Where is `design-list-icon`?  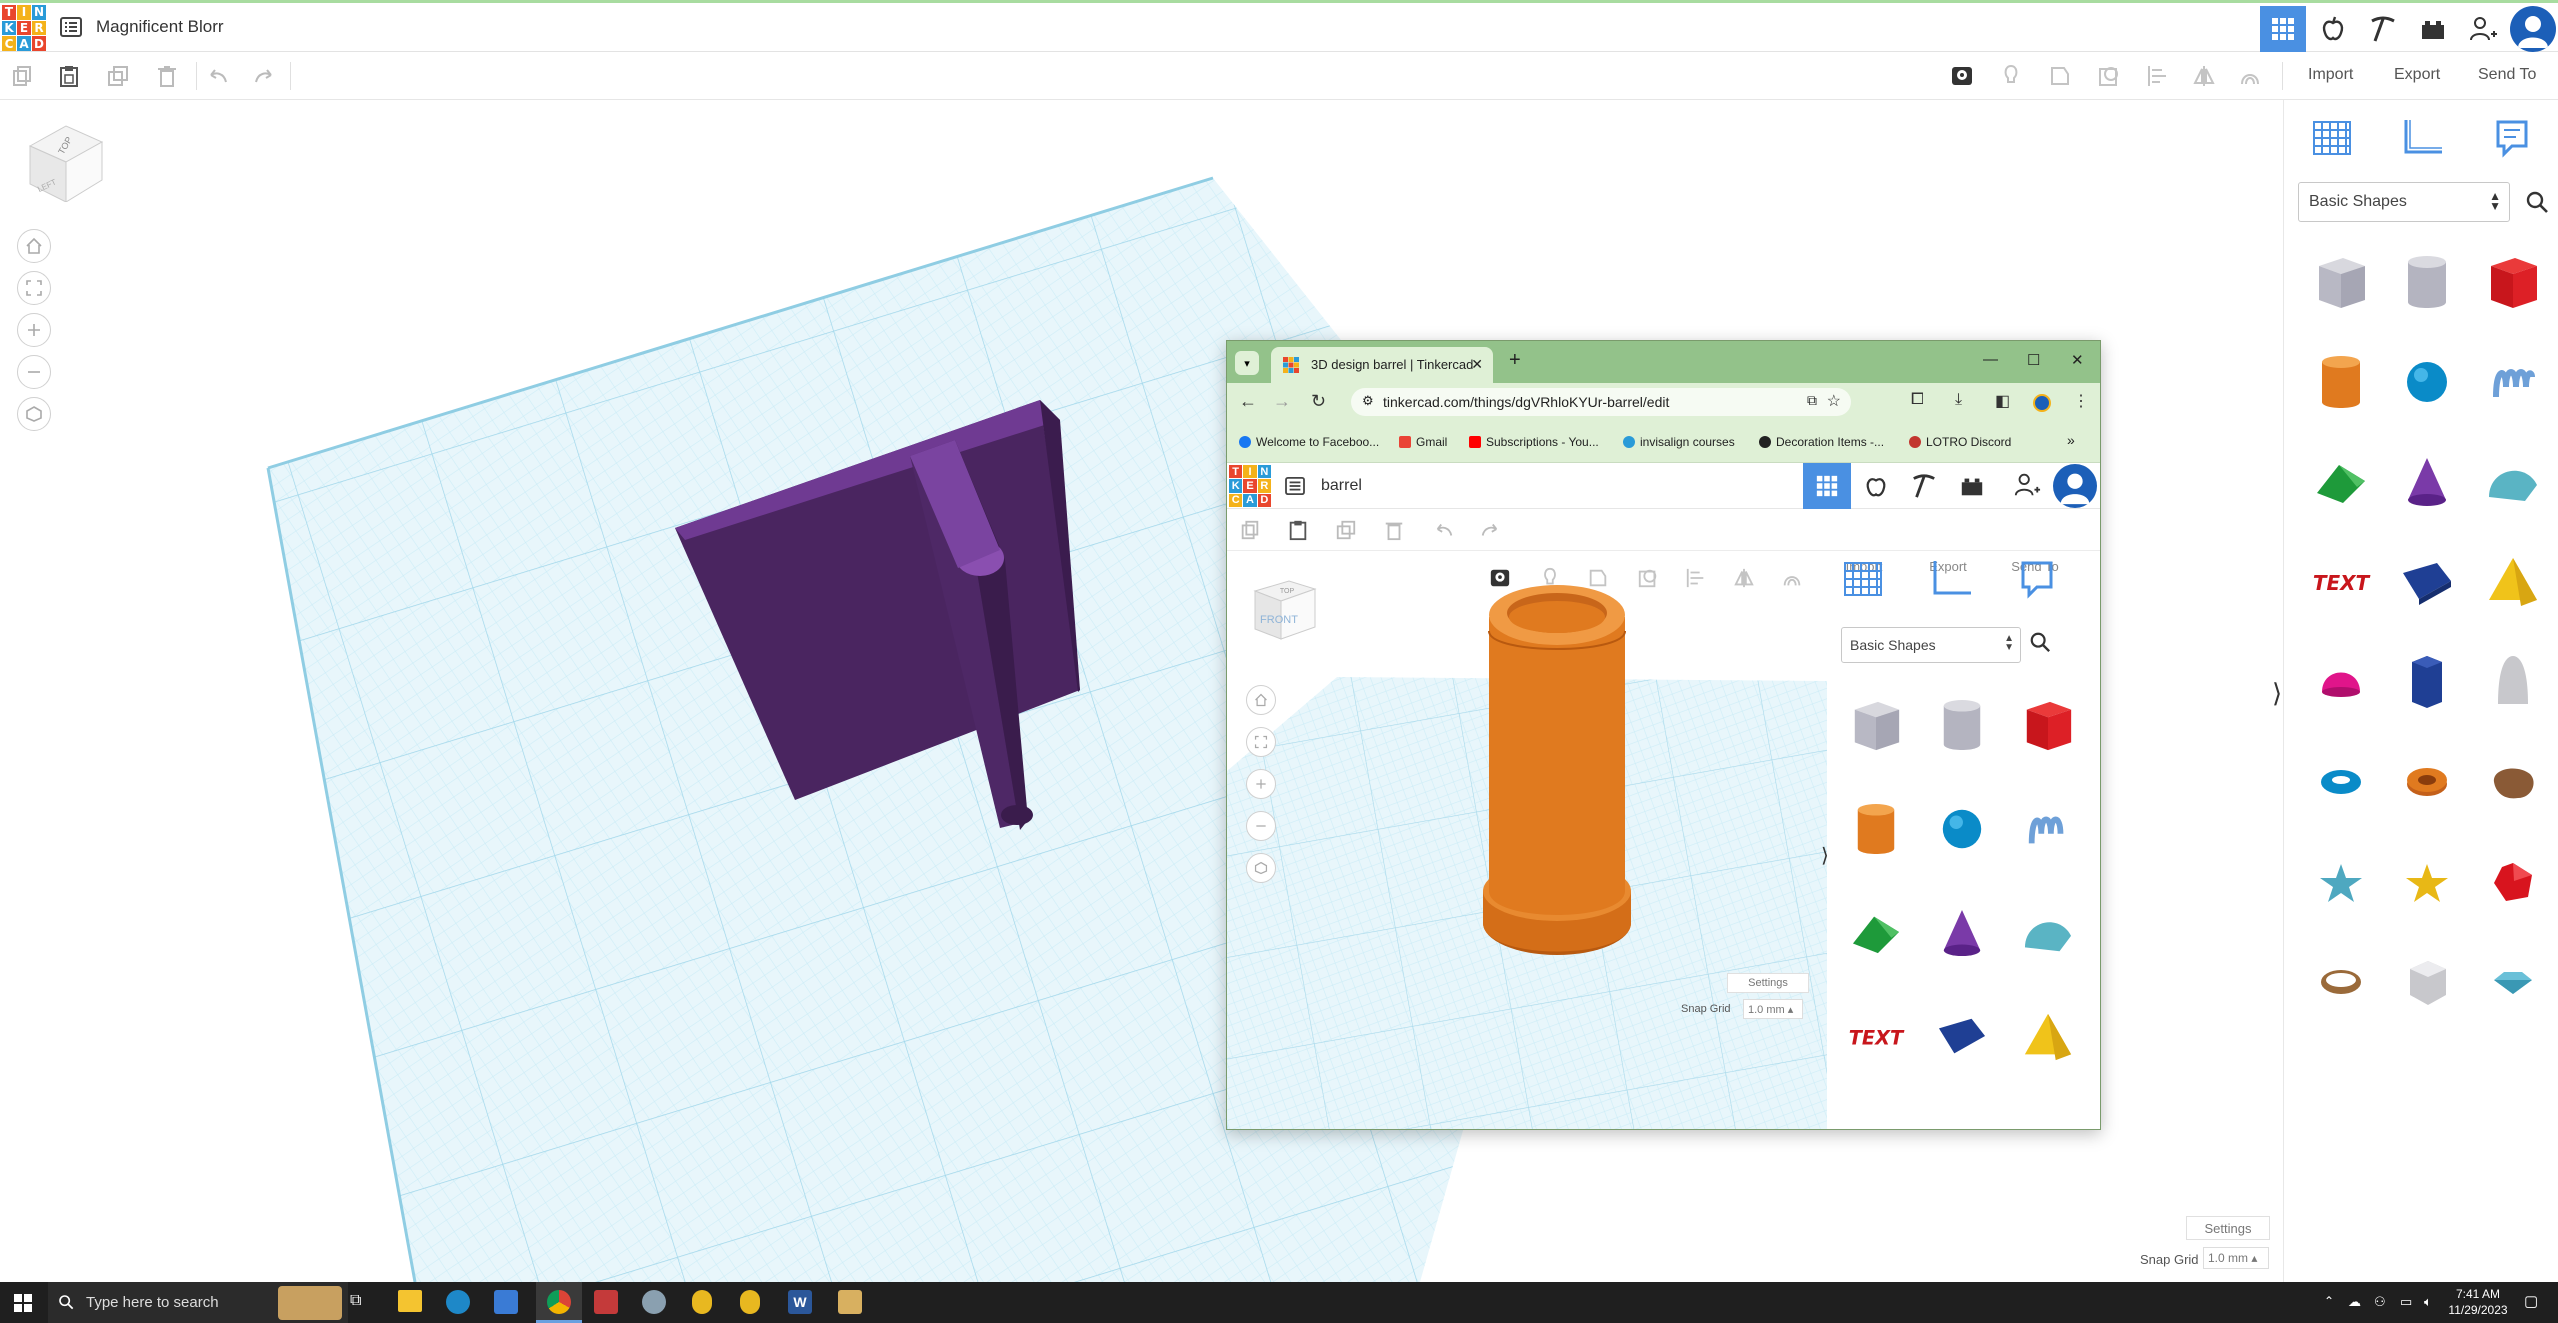 design-list-icon is located at coordinates (71, 27).